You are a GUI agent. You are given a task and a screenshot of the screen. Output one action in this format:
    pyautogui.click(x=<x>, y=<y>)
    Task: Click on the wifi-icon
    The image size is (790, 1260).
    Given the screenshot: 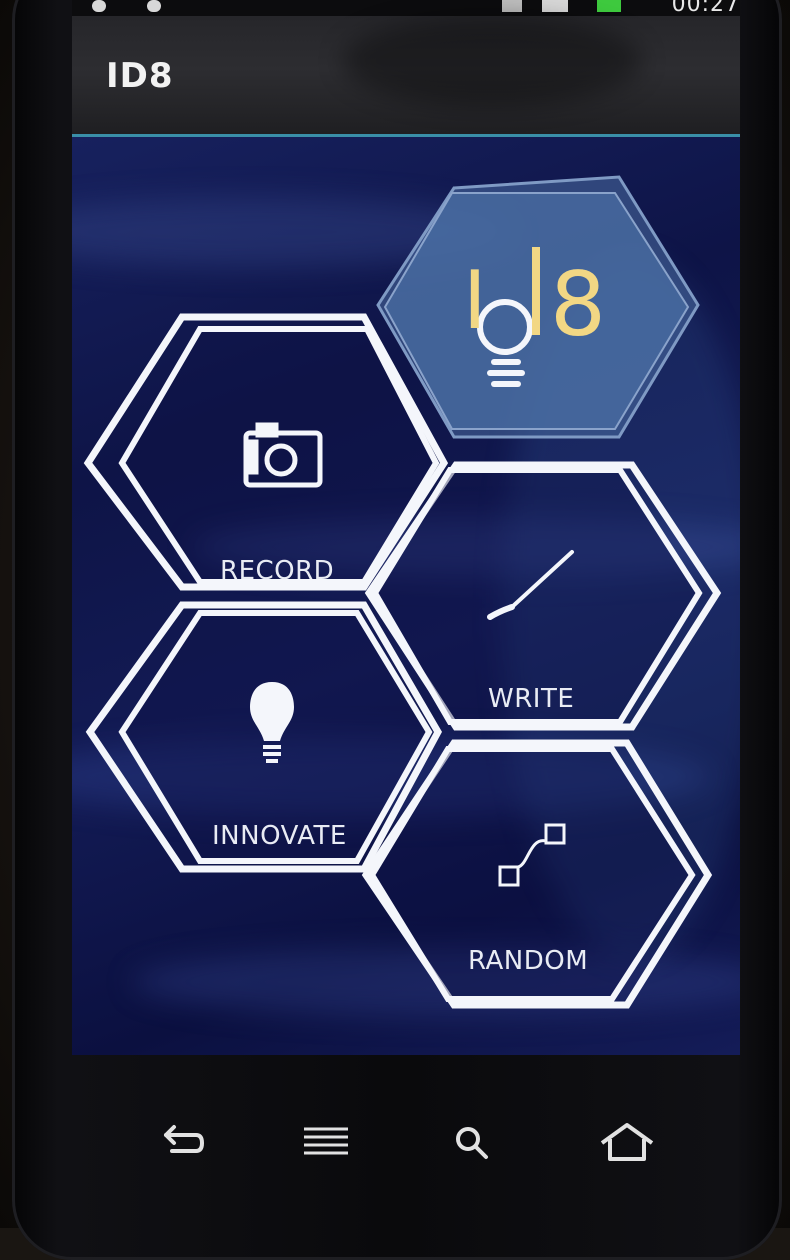 What is the action you would take?
    pyautogui.click(x=512, y=6)
    